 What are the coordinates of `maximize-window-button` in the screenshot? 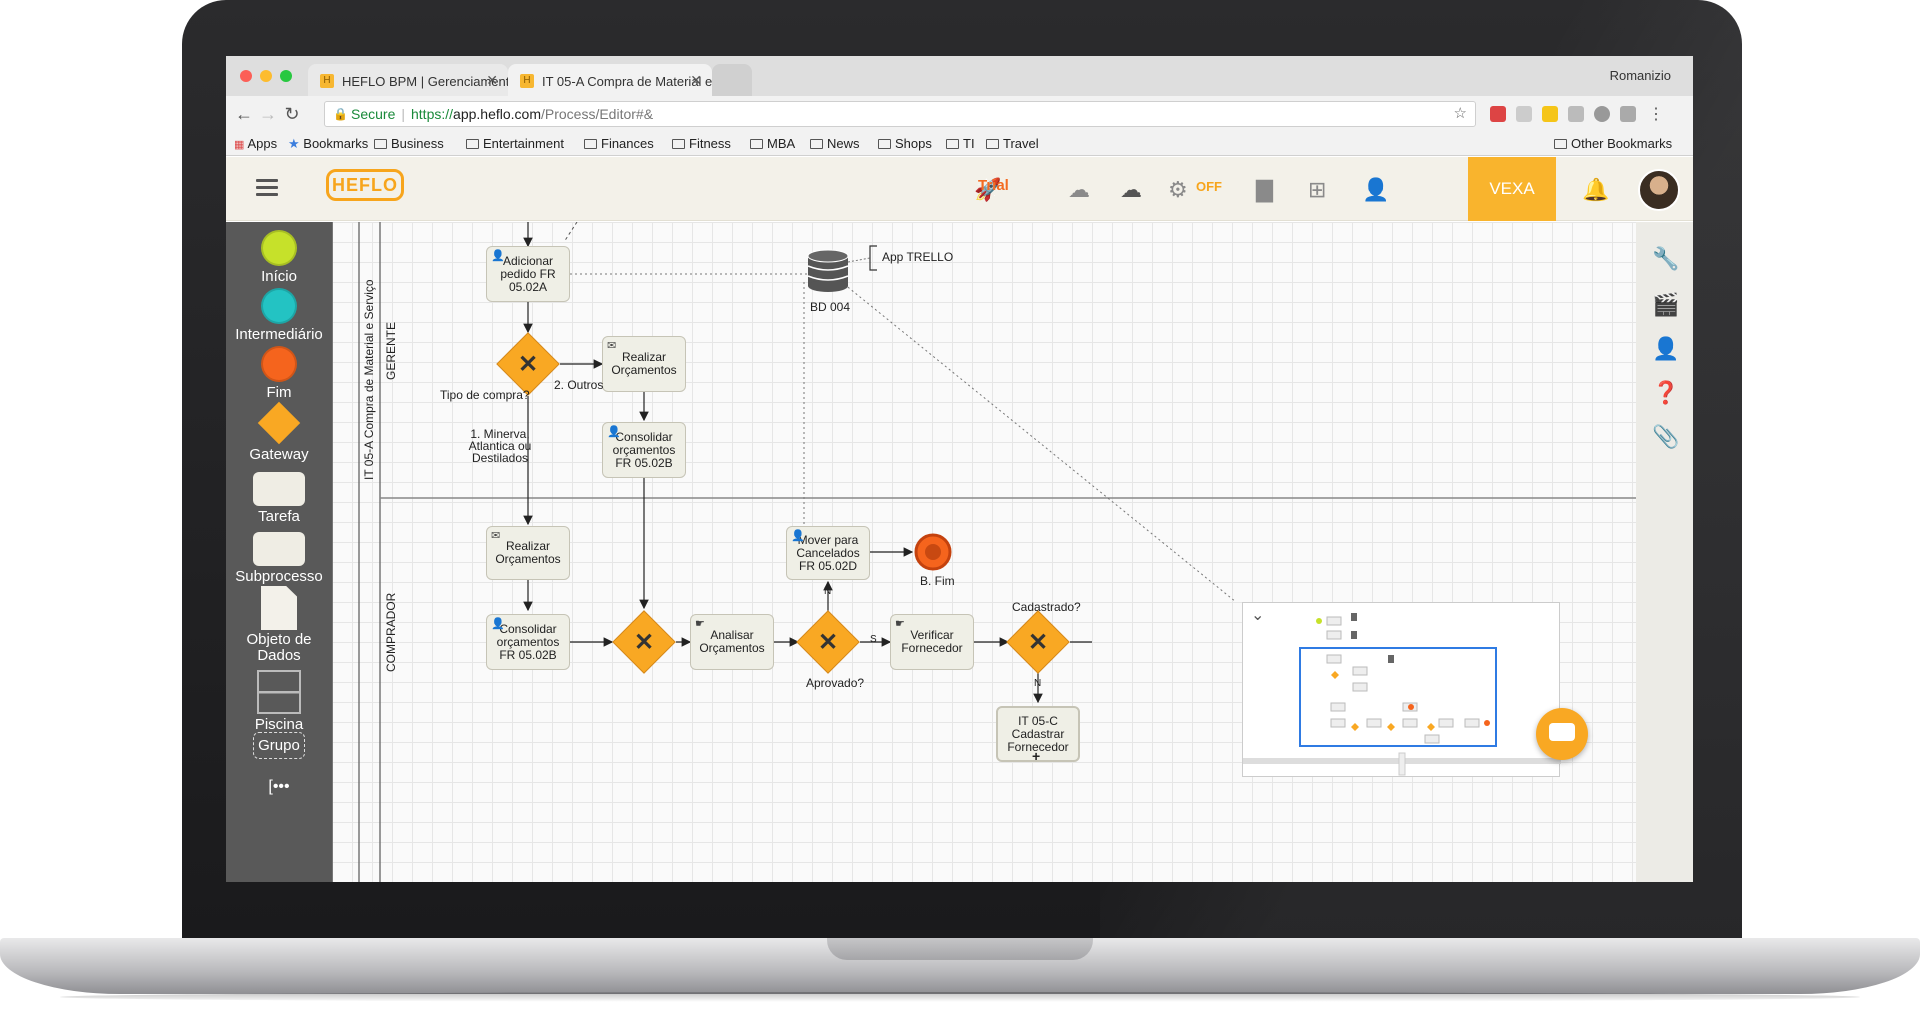 It's located at (286, 76).